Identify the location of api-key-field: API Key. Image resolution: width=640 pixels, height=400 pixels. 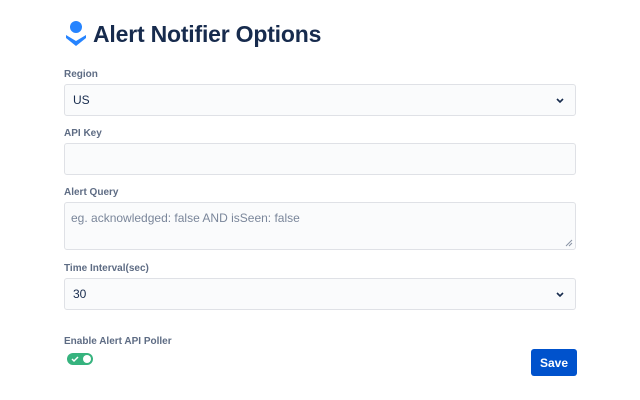
(320, 152).